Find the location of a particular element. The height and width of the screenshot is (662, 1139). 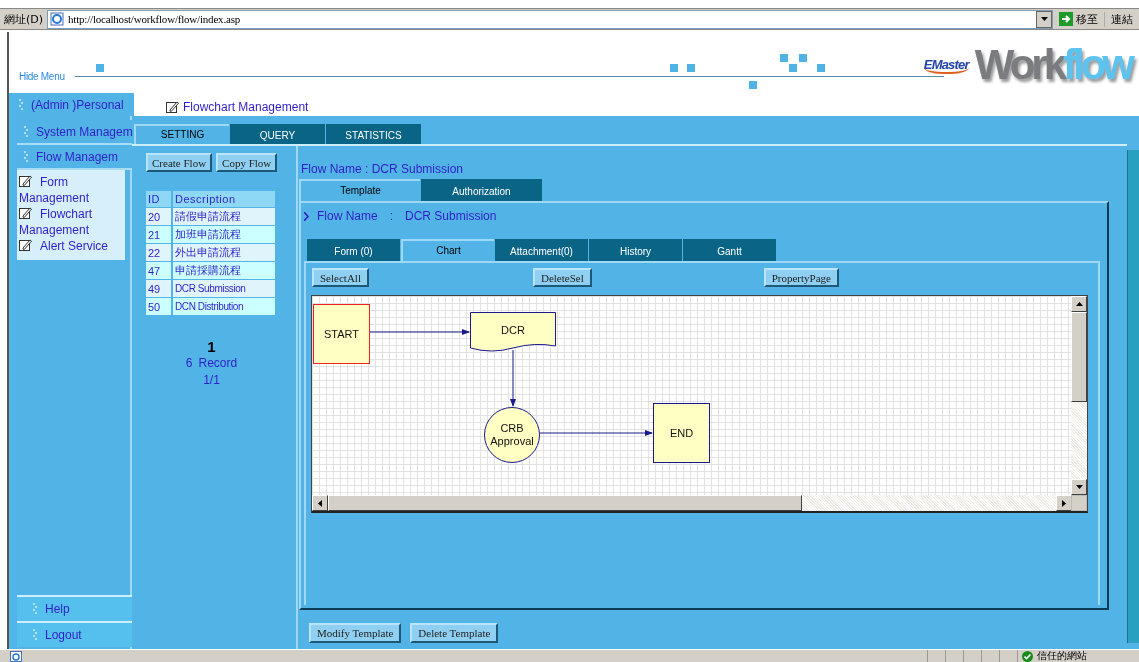

flow-link: 請假申請流程 is located at coordinates (225, 216).